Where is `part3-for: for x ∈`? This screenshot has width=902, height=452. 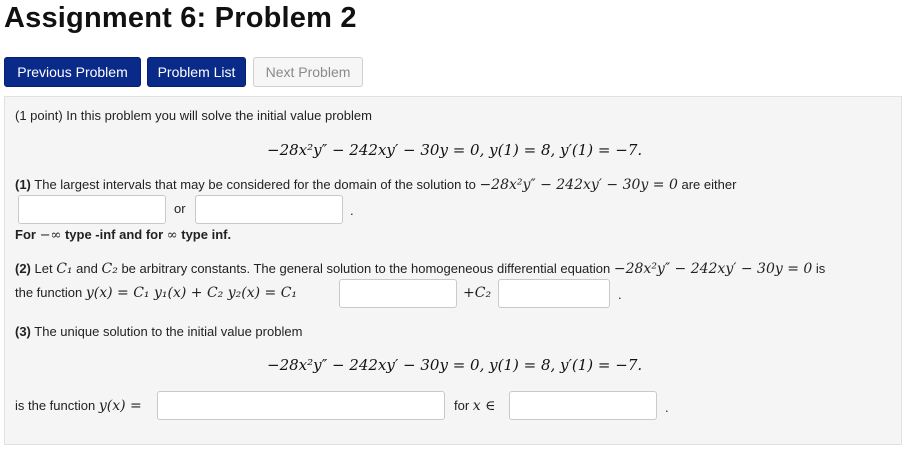
part3-for: for x ∈ is located at coordinates (475, 406).